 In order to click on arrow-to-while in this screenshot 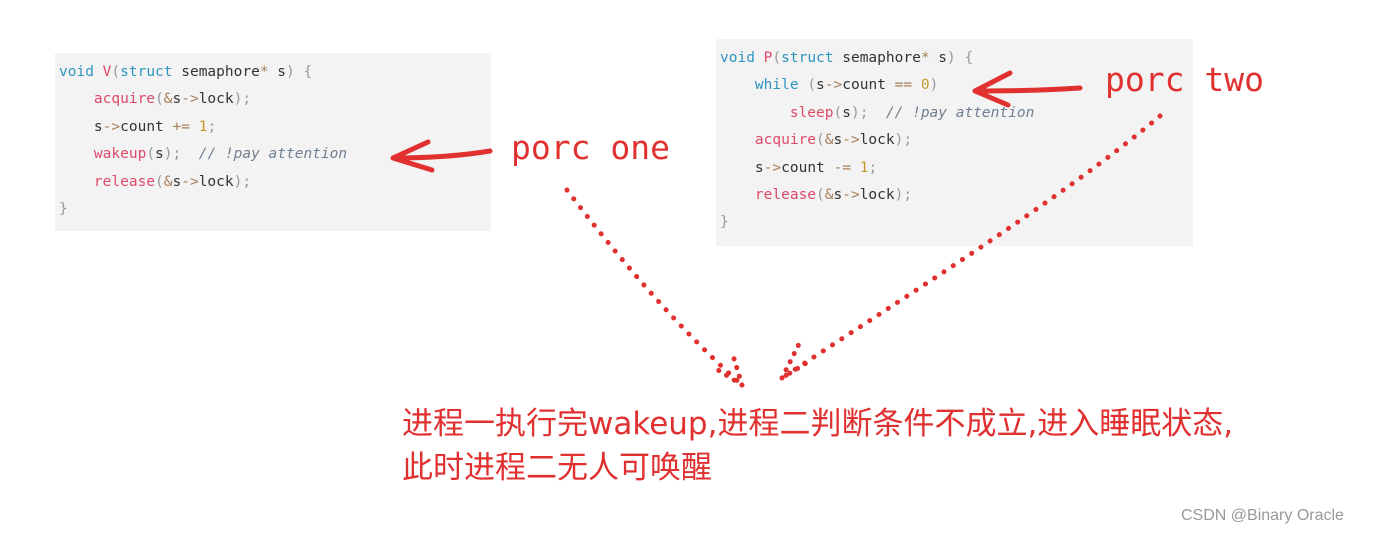, I will do `click(1027, 89)`.